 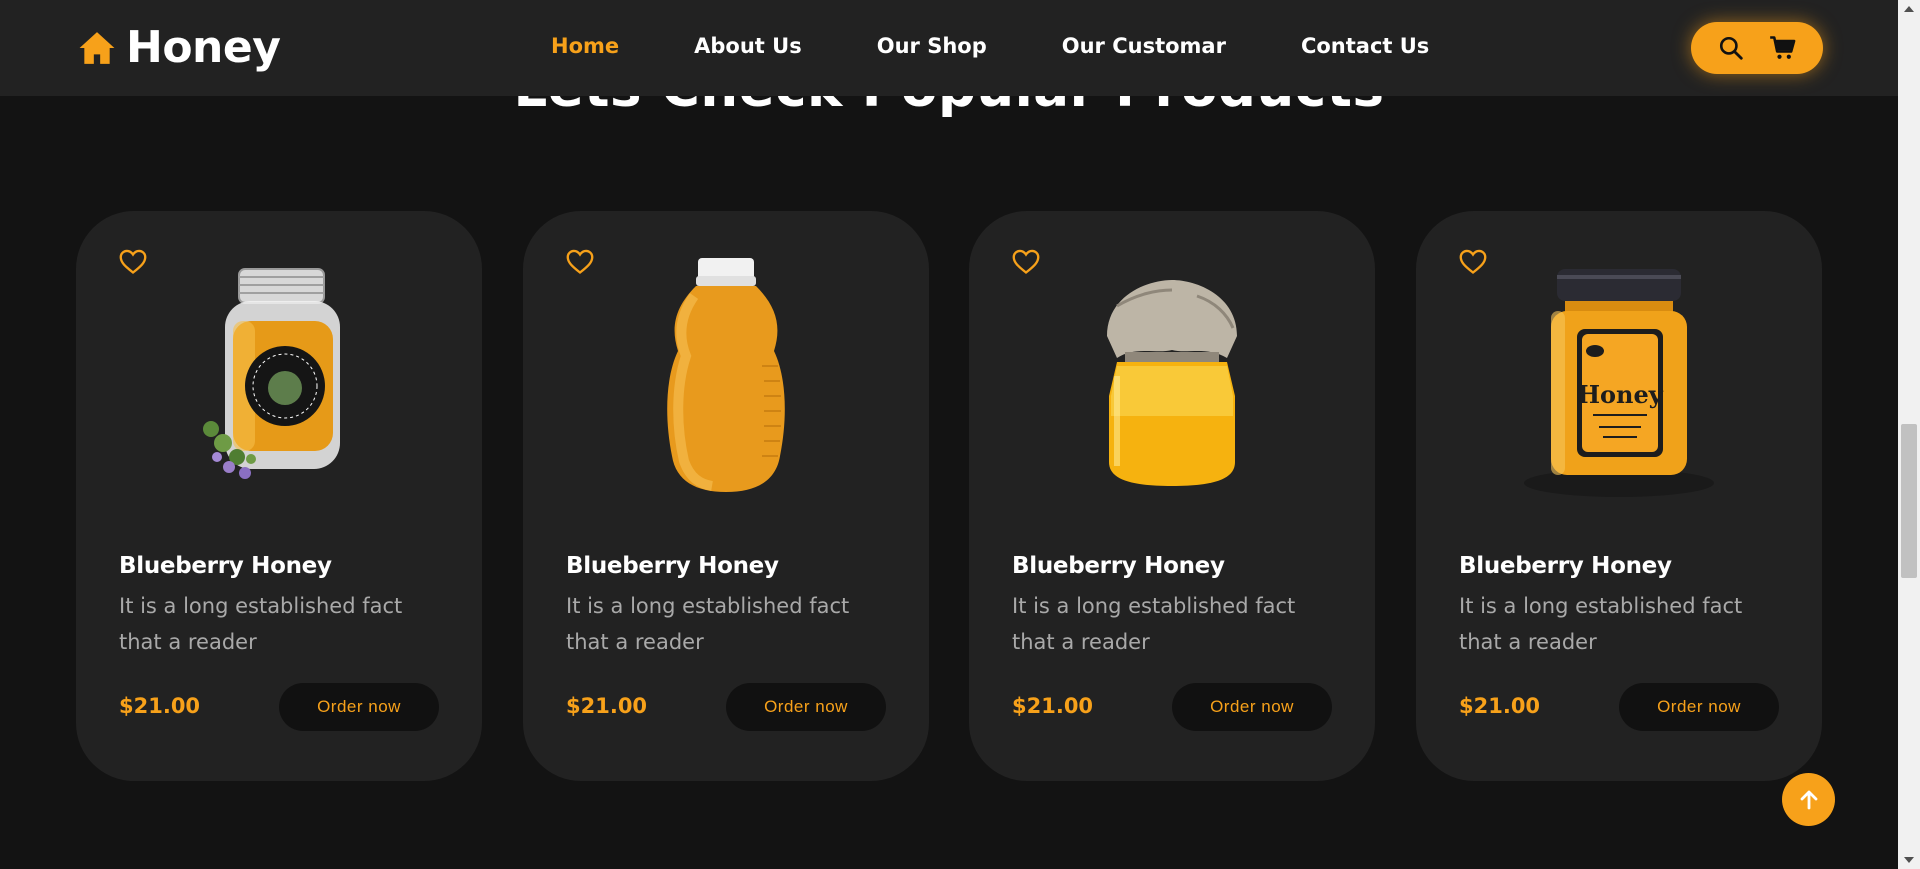 I want to click on honey-labeled-jar-image: Honey, so click(x=1619, y=383).